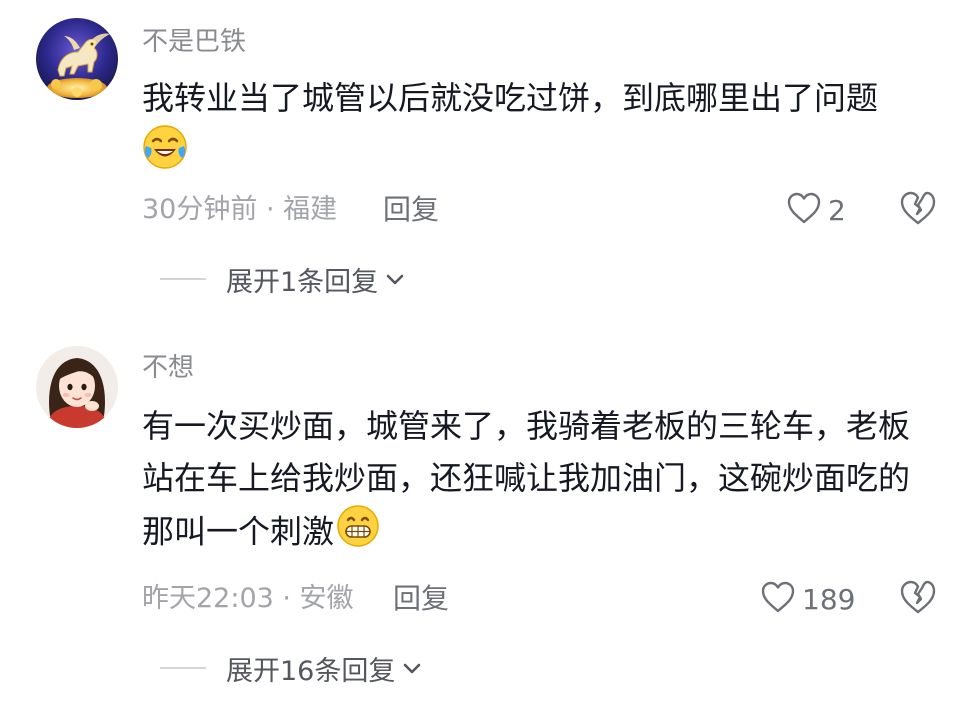  I want to click on expand-replies: 展开16条回复, so click(291, 669).